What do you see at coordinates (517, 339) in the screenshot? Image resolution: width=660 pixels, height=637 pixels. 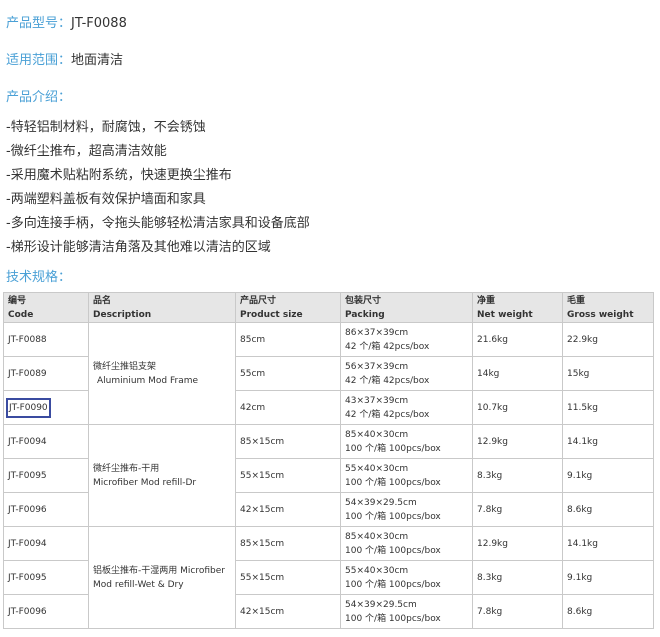 I see `cell-net: 21.6kg` at bounding box center [517, 339].